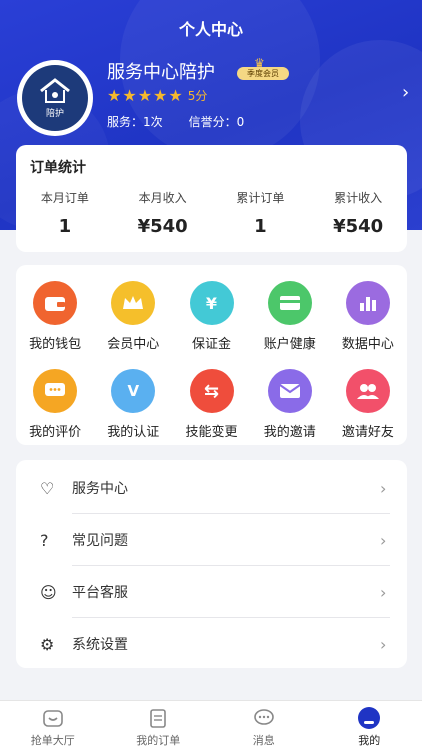  Describe the element at coordinates (405, 92) in the screenshot. I see `profile-chevron-icon: ›` at that location.